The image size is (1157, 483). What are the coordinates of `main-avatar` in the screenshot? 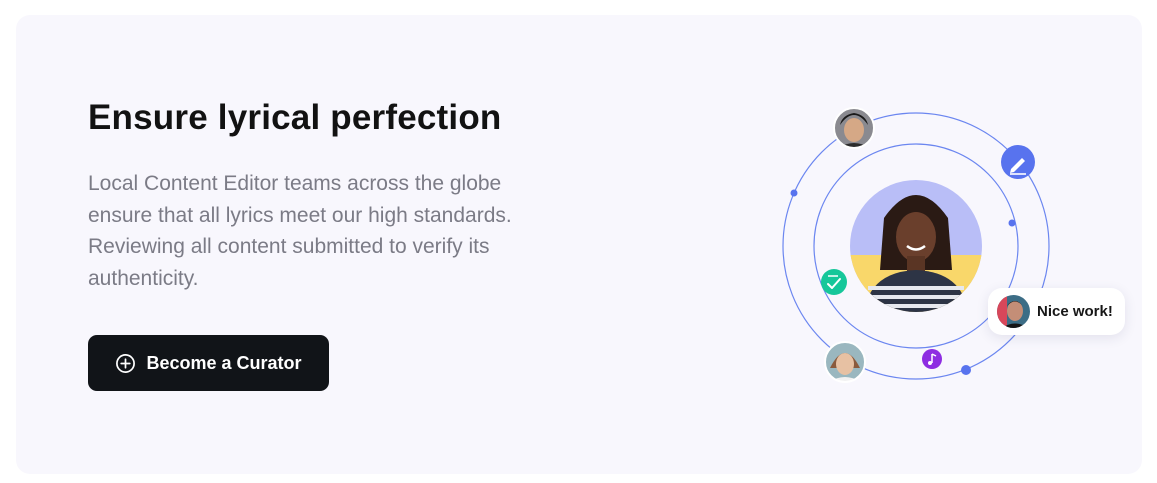 It's located at (916, 246).